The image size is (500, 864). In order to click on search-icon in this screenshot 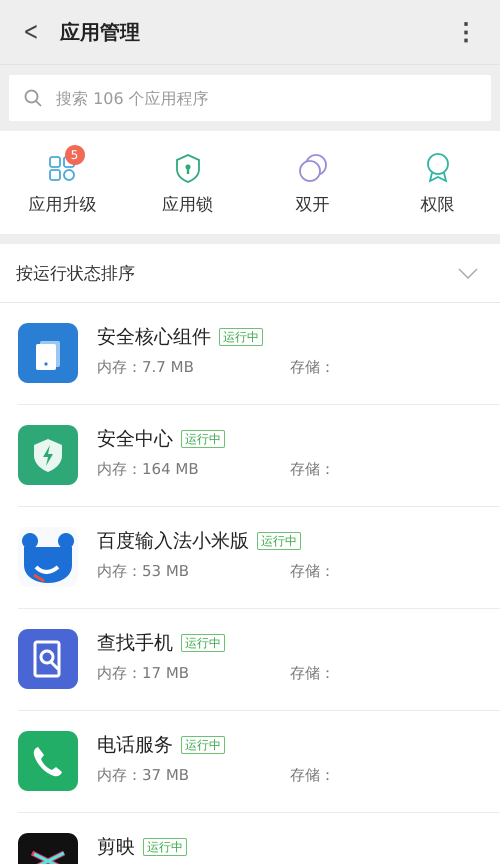, I will do `click(33, 98)`.